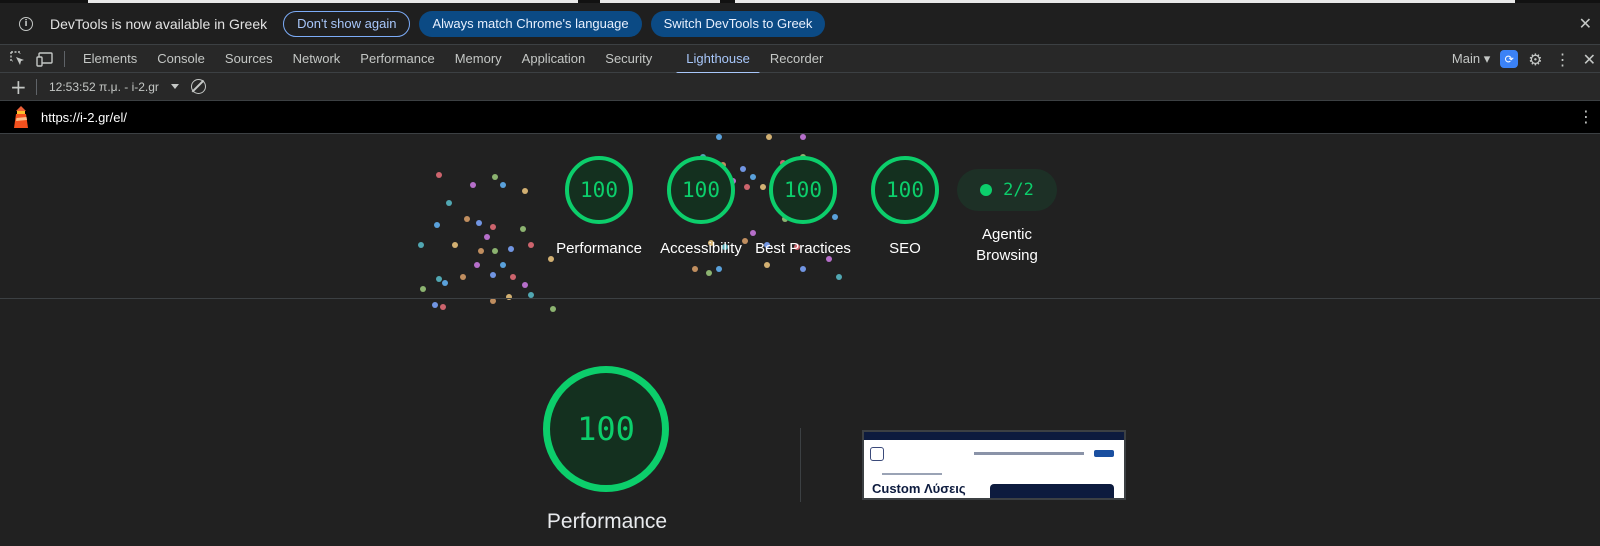 Image resolution: width=1600 pixels, height=546 pixels. Describe the element at coordinates (796, 59) in the screenshot. I see `tab-recorder: Recorder` at that location.